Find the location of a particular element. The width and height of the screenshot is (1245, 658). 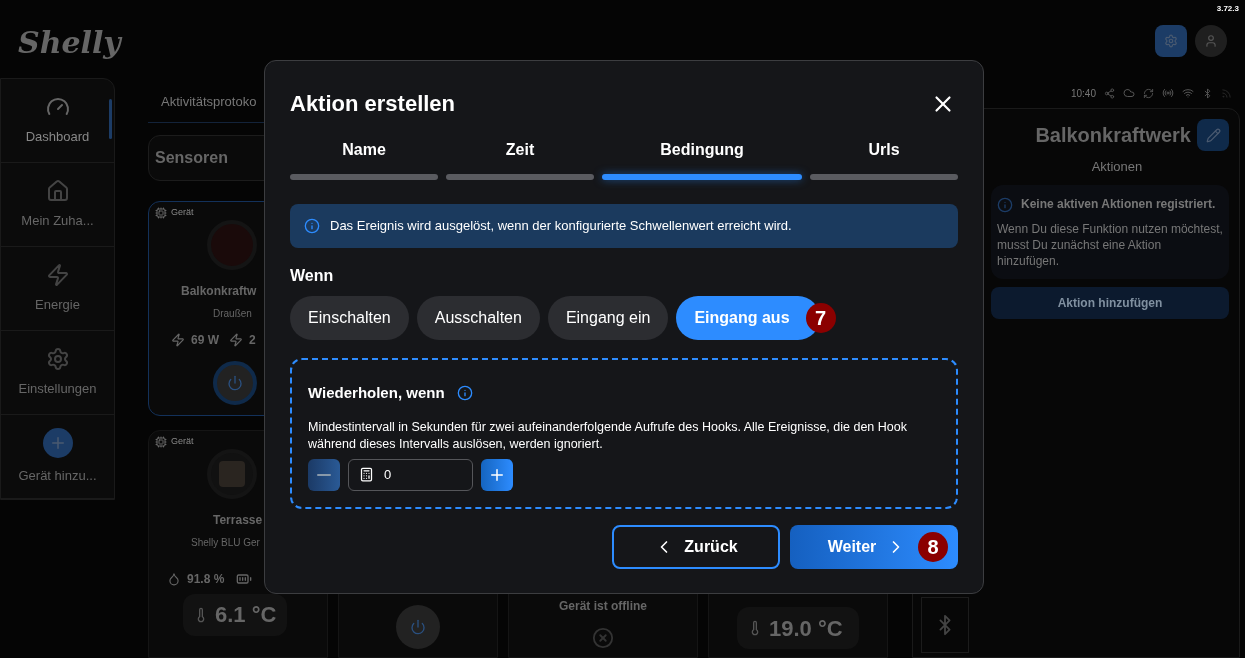

bluetooth-icon is located at coordinates (1207, 93).